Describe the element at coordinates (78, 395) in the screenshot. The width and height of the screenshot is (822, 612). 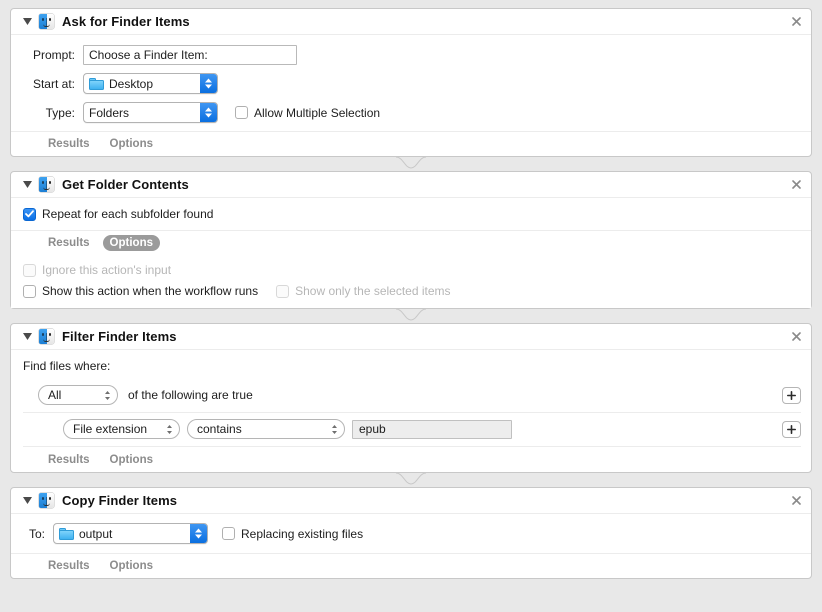
I see `match-type-select: All` at that location.